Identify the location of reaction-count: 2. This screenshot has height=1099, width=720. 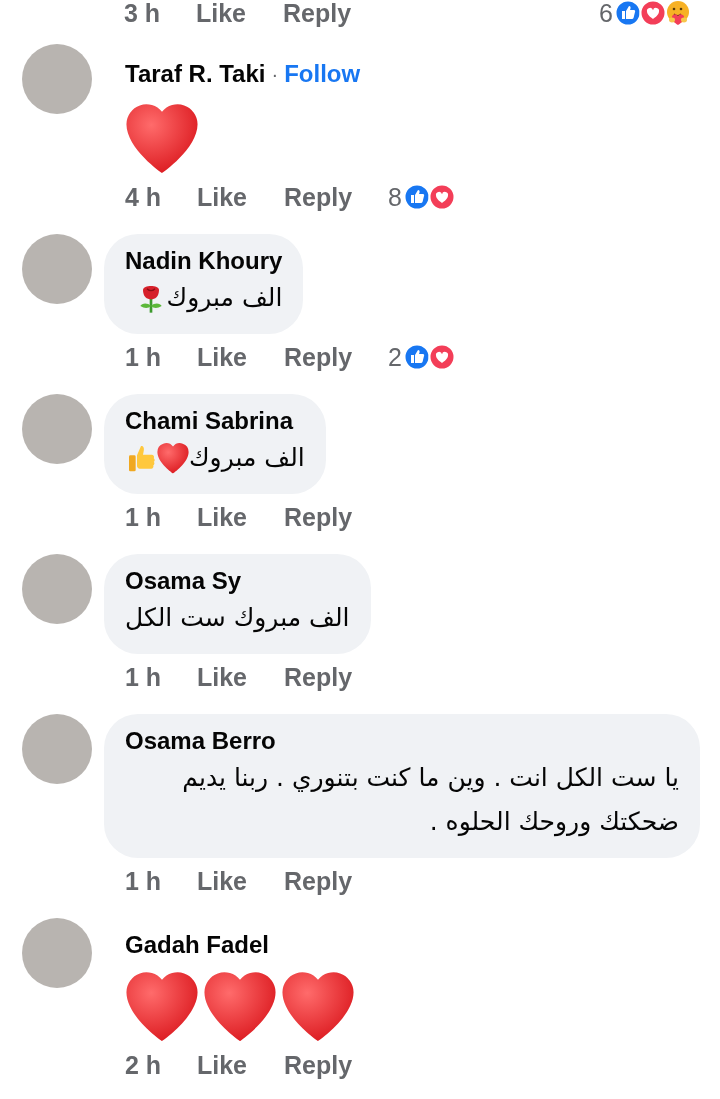
(395, 357).